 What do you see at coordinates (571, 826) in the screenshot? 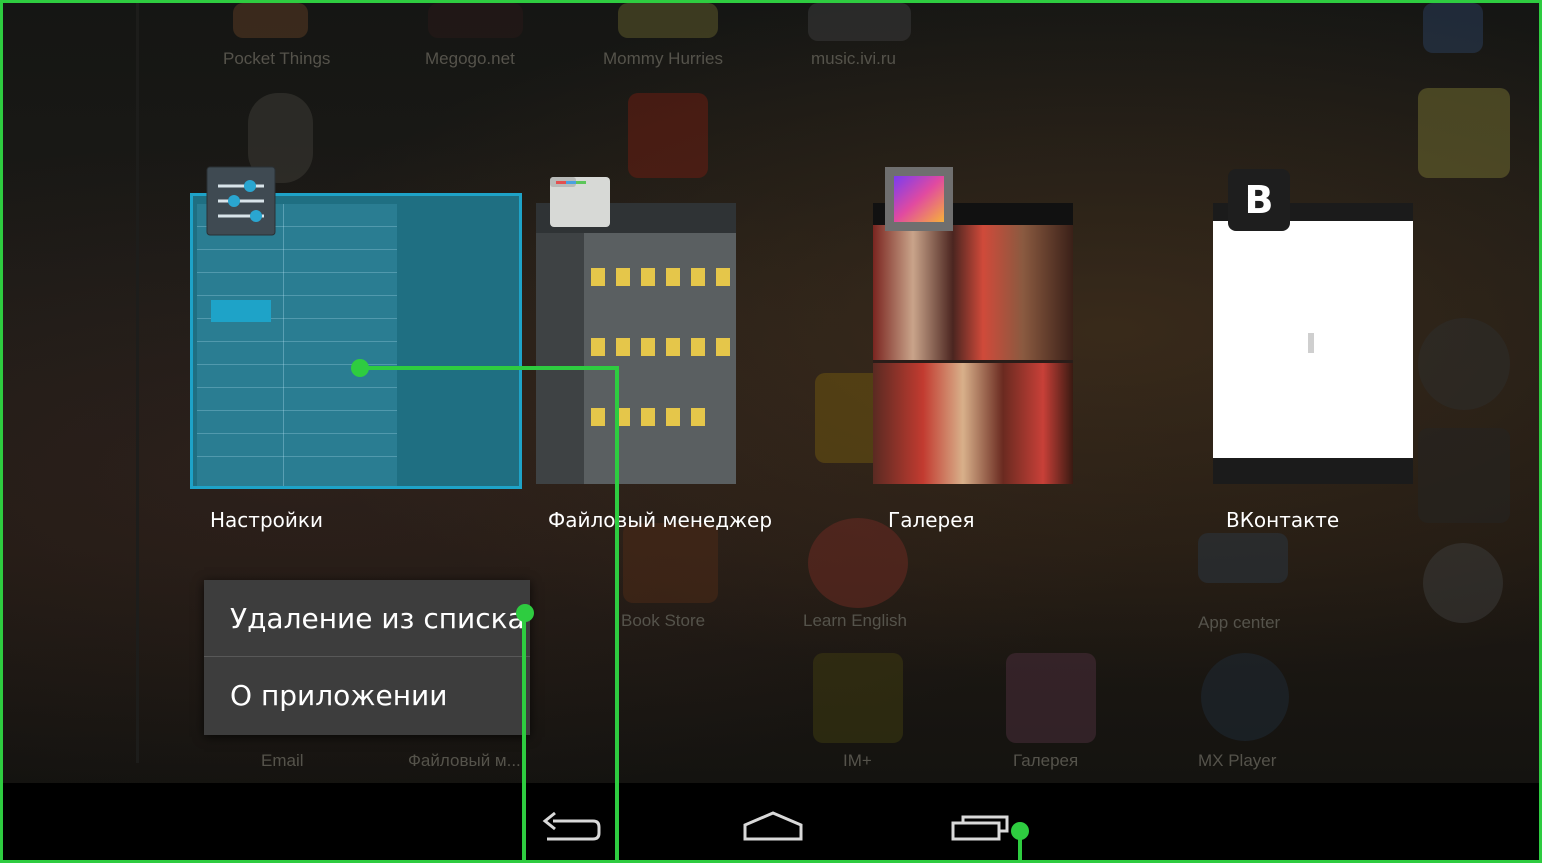
I see `back-icon` at bounding box center [571, 826].